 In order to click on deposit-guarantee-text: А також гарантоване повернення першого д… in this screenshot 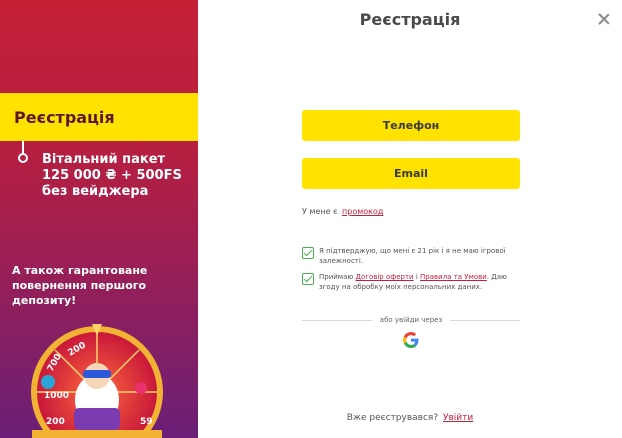, I will do `click(80, 285)`.